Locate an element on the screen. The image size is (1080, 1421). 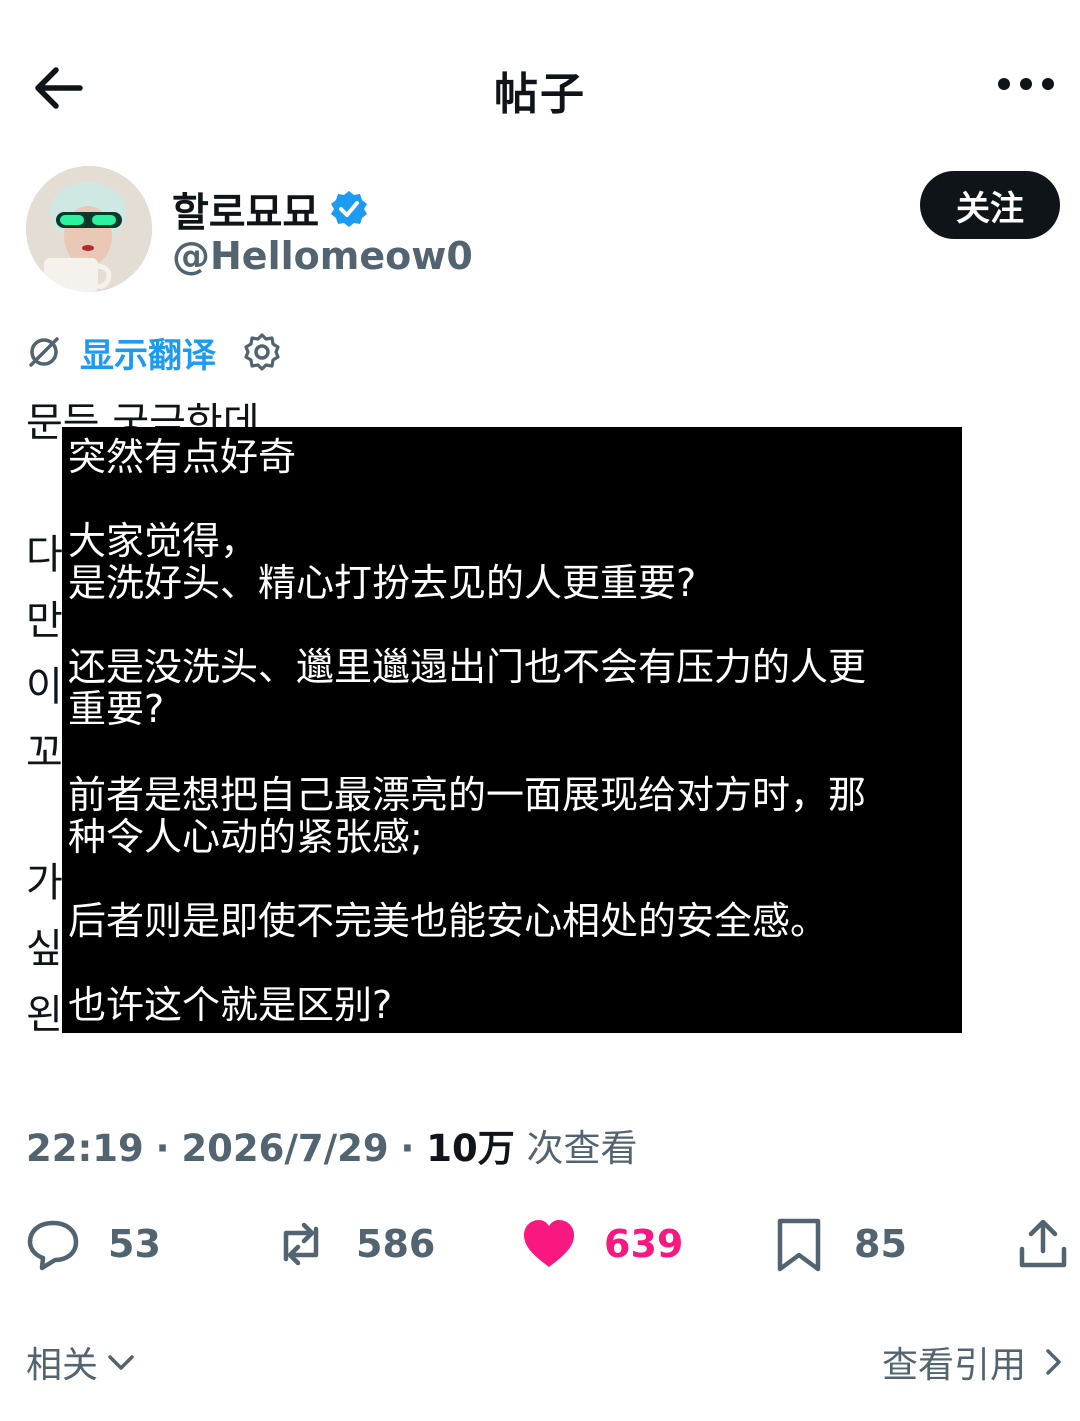
bookmark-button: 85 is located at coordinates (838, 1244).